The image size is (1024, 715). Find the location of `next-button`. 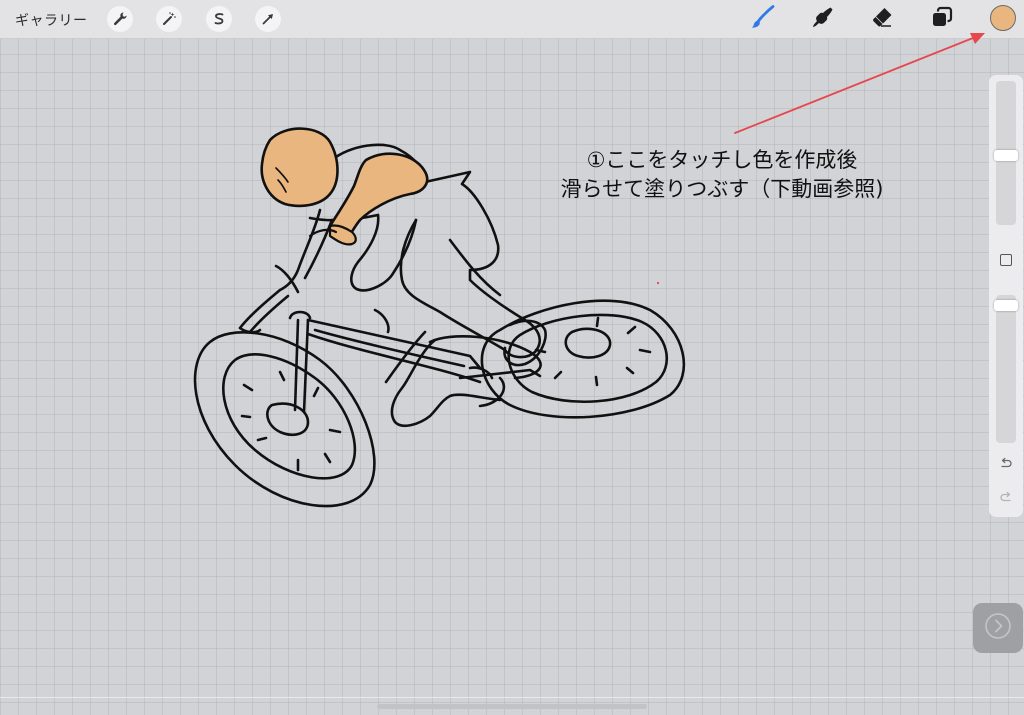

next-button is located at coordinates (998, 628).